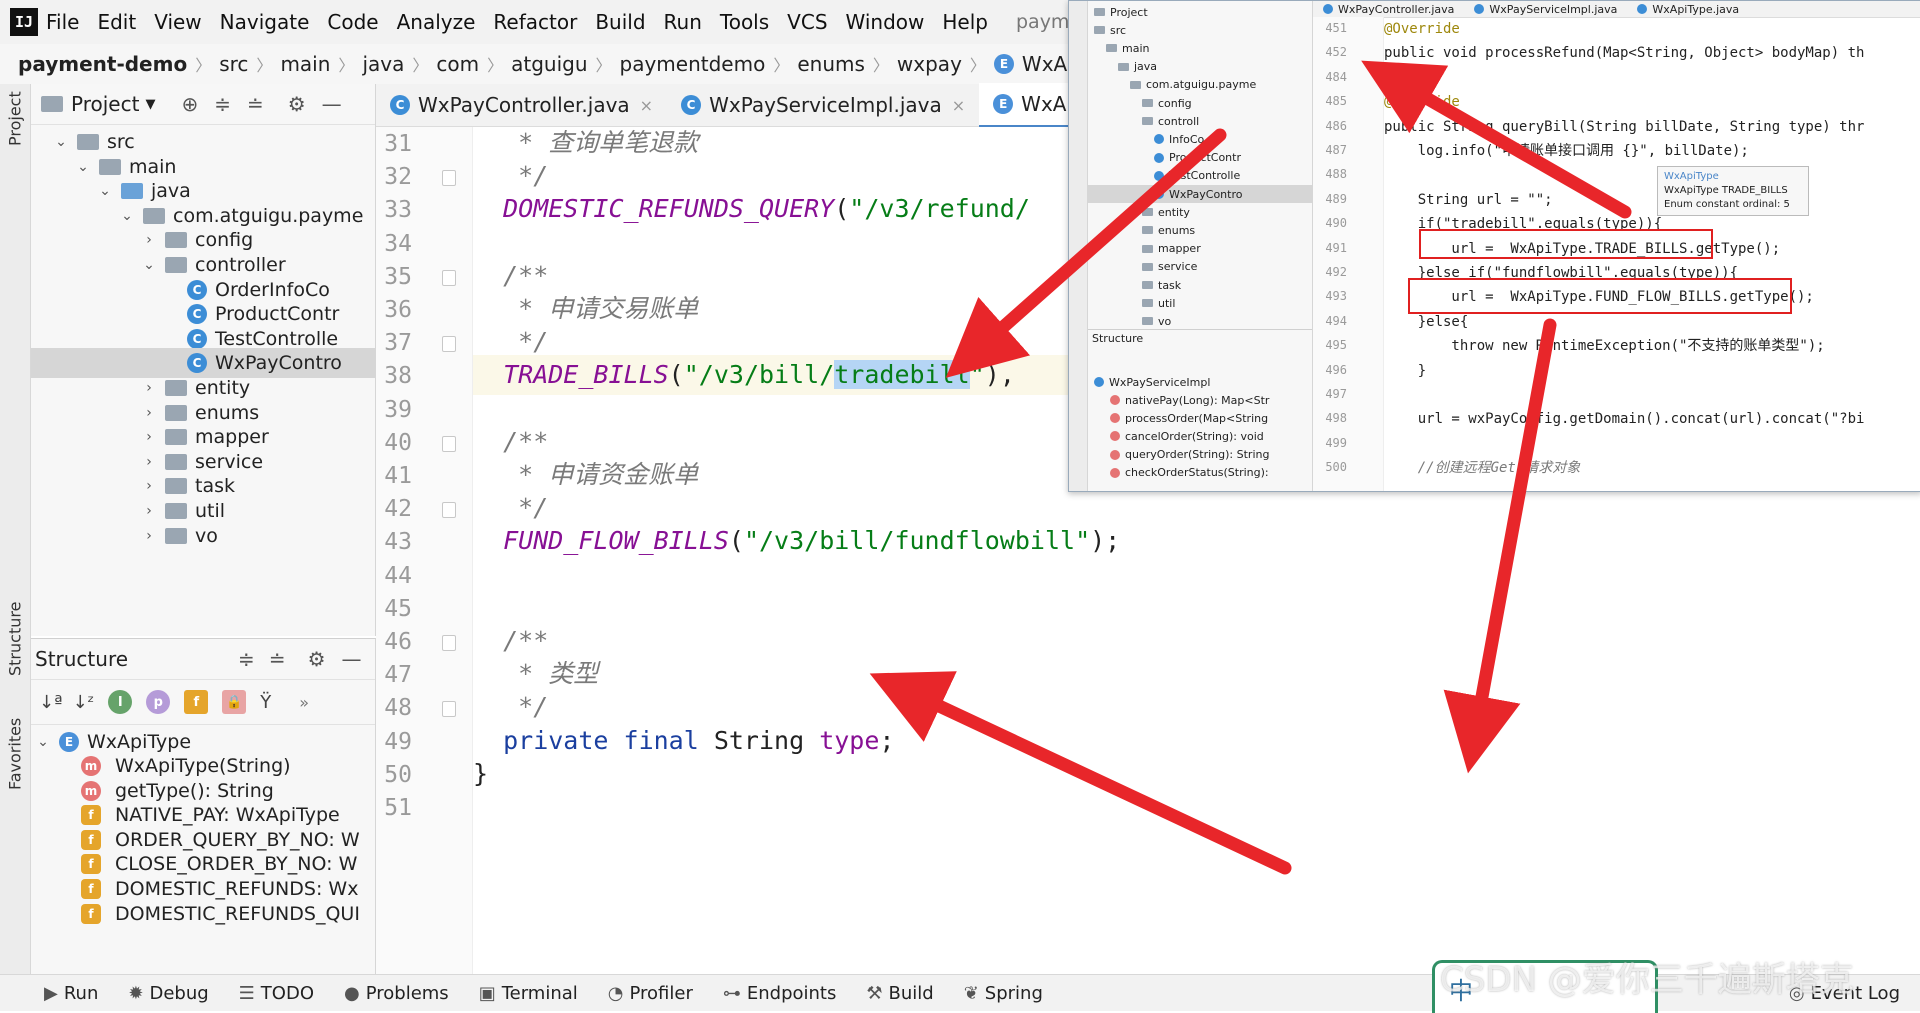 Image resolution: width=1920 pixels, height=1013 pixels. What do you see at coordinates (383, 64) in the screenshot?
I see `breadcrumb-item: java` at bounding box center [383, 64].